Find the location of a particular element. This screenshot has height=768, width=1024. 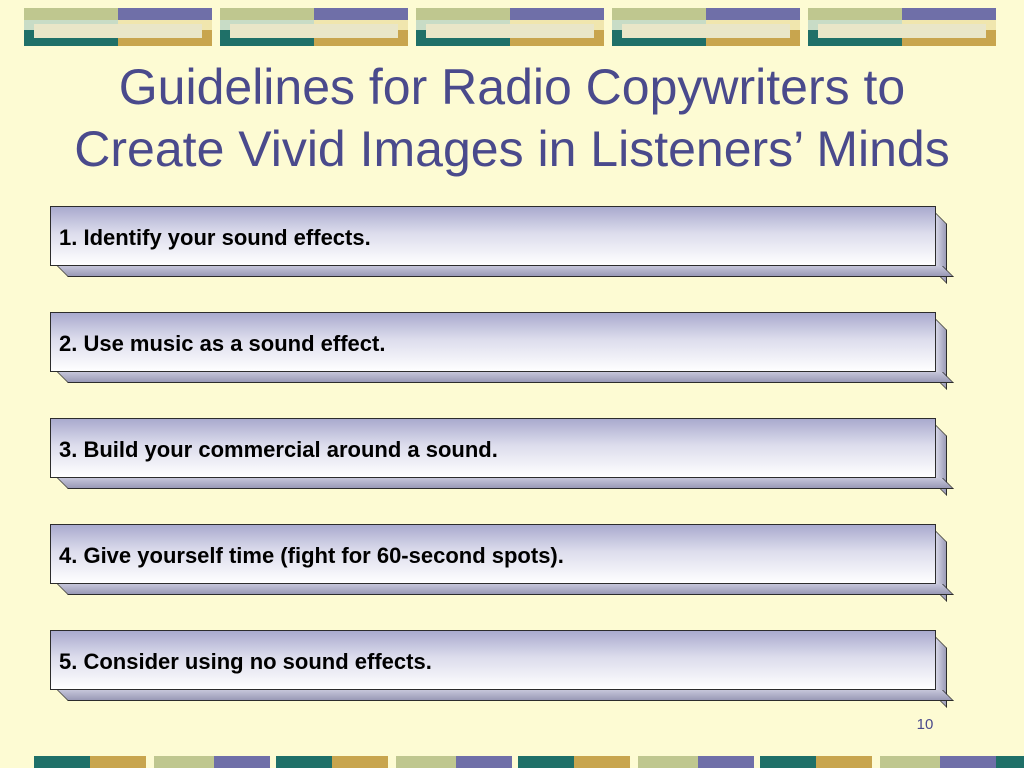

guideline-text: 5. Consider using no sound effects. is located at coordinates (245, 661).